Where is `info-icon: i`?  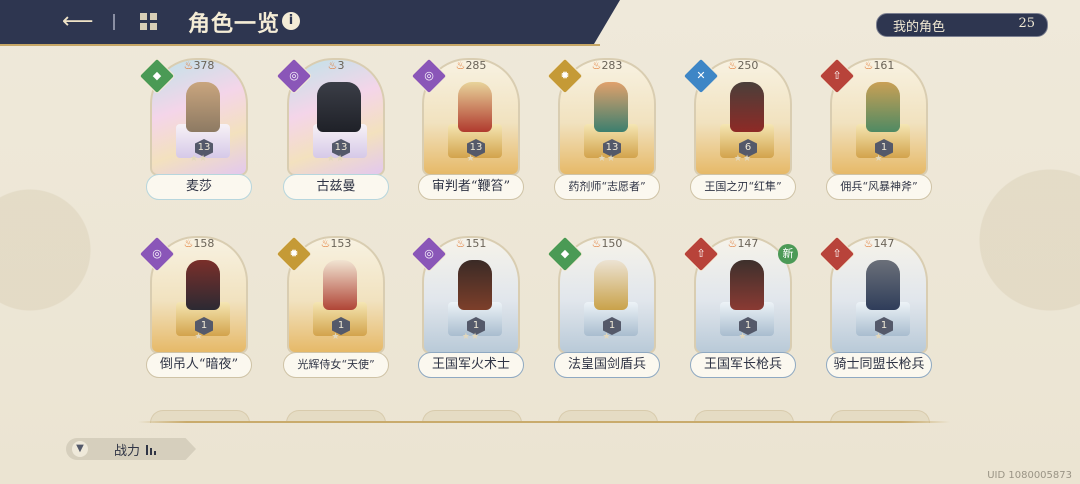
info-icon: i is located at coordinates (291, 21).